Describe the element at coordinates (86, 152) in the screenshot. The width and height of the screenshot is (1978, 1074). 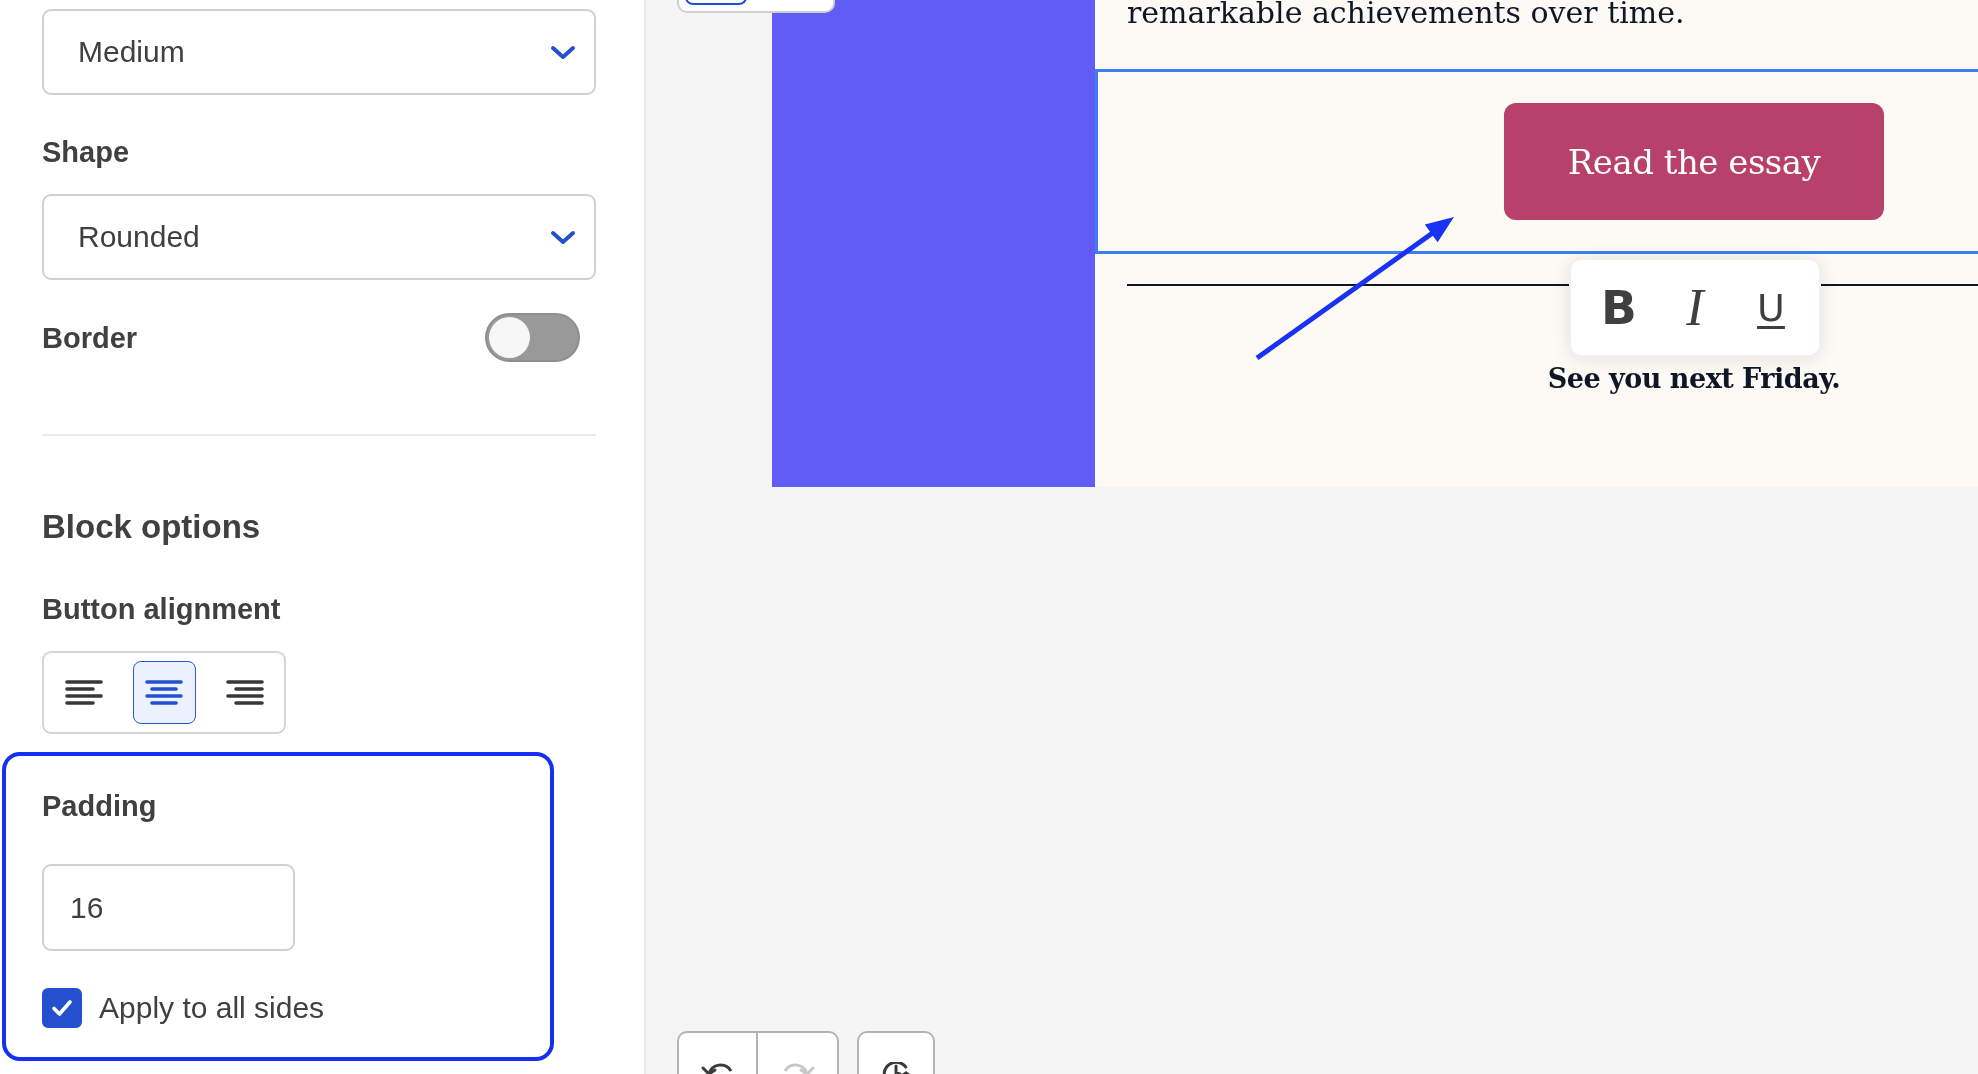
I see `field-label: Shape` at that location.